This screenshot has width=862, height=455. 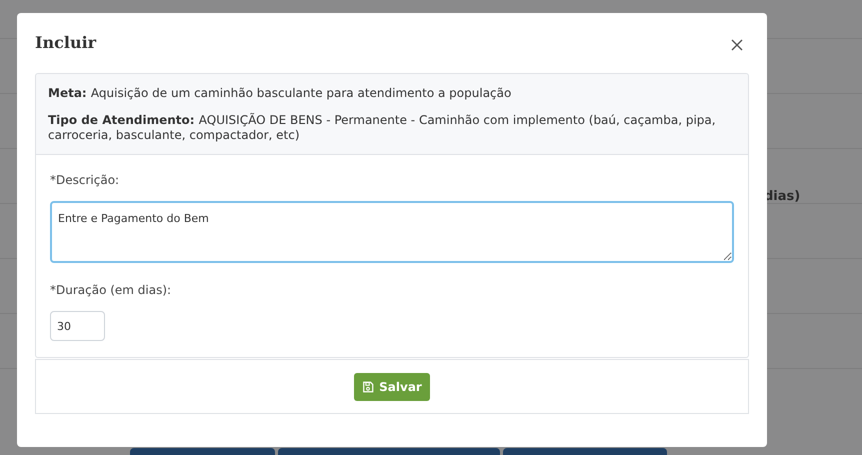 I want to click on meta-text: Meta: Aquisição de um caminhão basculante para atendimento a população, so click(x=280, y=93).